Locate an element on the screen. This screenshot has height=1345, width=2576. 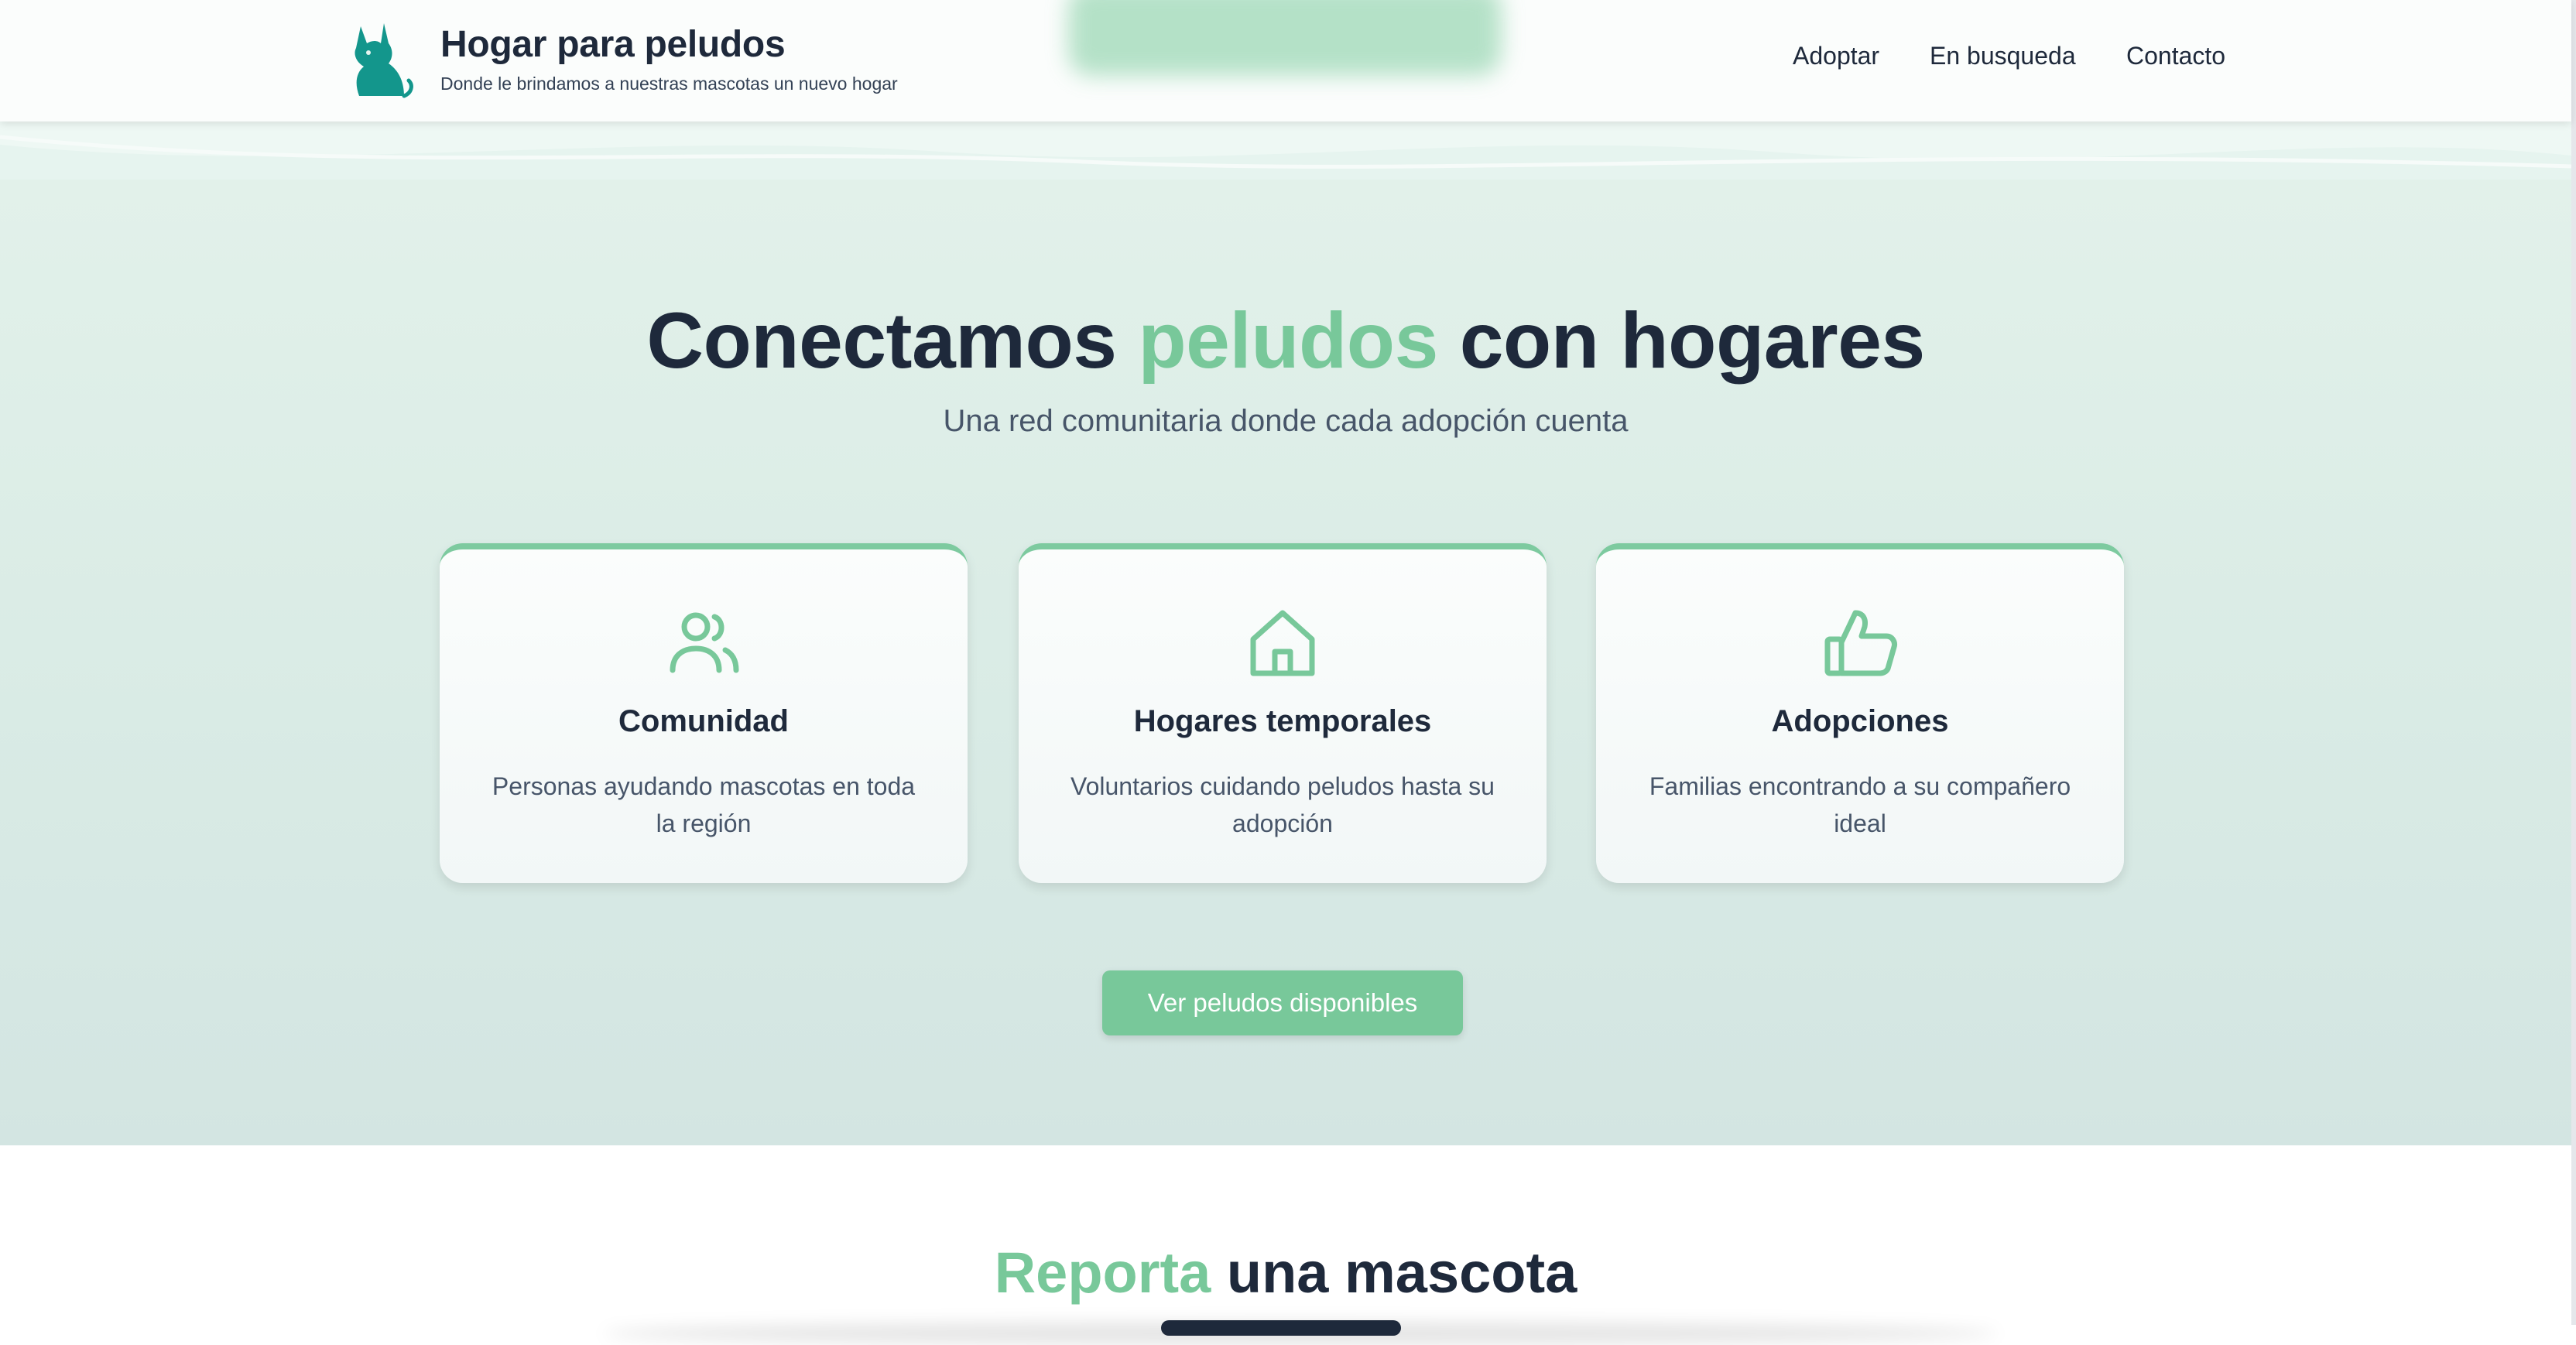
hero-title-end: con hogares is located at coordinates (1681, 340).